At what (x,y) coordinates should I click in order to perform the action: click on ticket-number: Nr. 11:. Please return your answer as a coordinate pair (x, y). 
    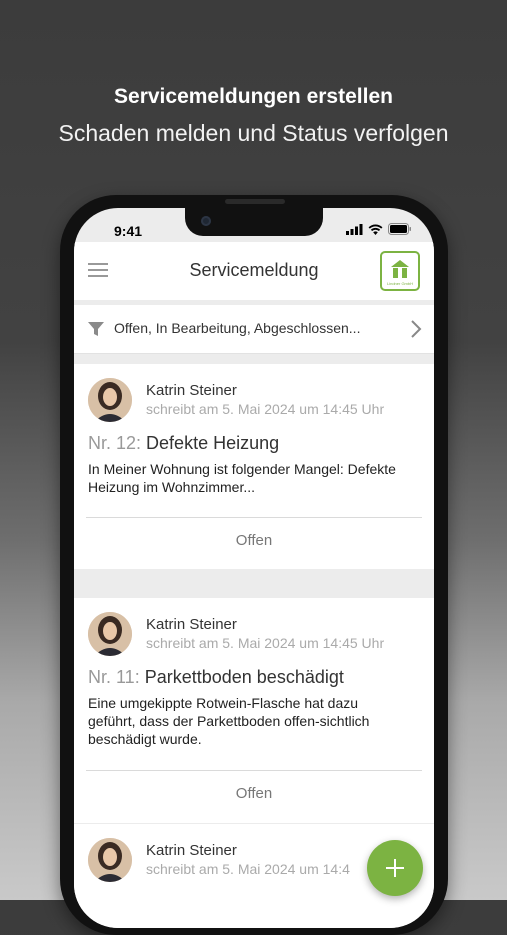
    Looking at the image, I should click on (114, 677).